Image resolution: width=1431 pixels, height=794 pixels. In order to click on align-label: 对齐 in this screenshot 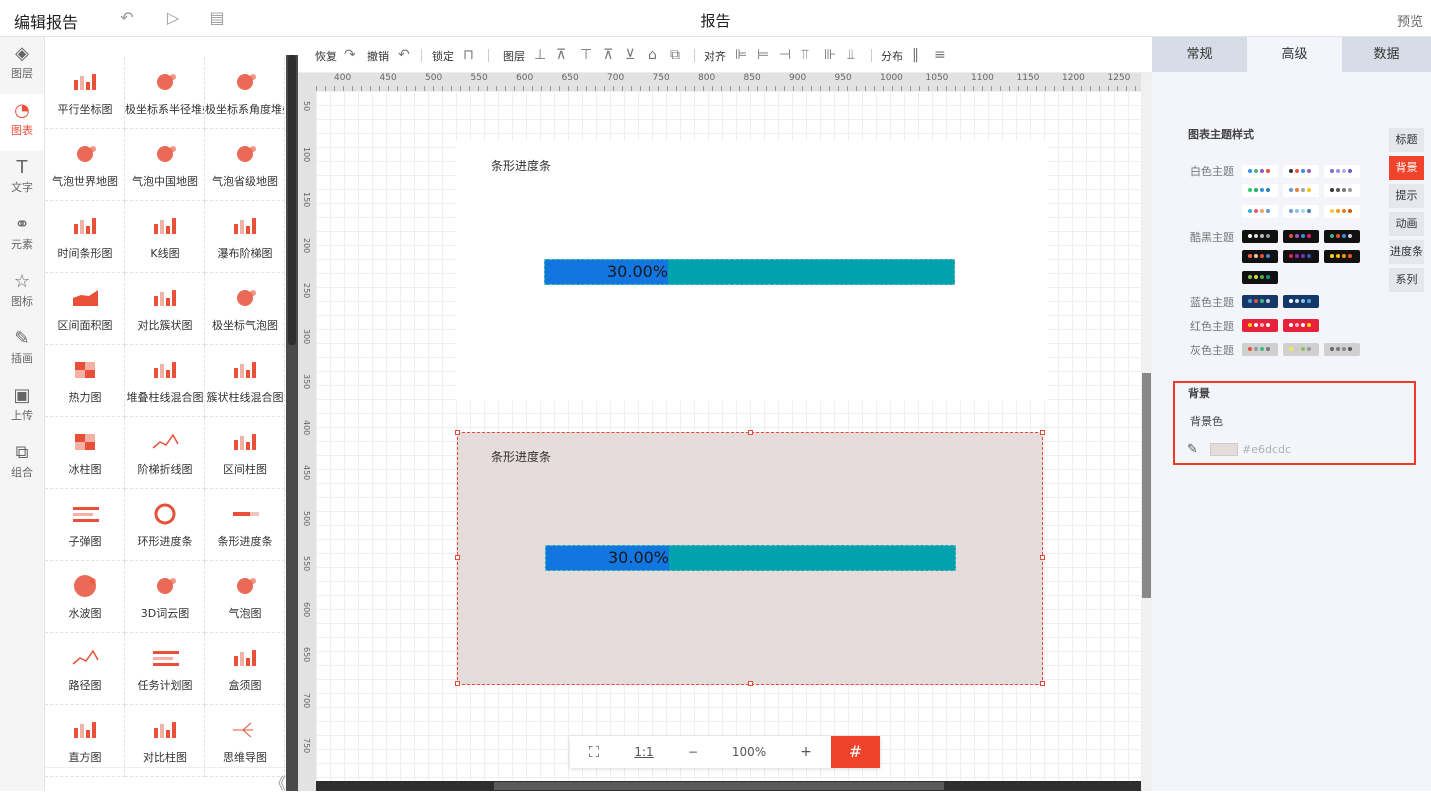, I will do `click(715, 56)`.